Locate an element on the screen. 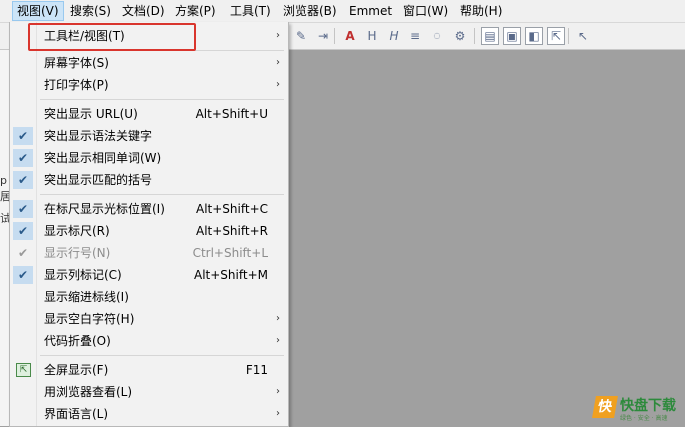  menu-item-show-indent-guides: 显示缩进标线(I) is located at coordinates (149, 297).